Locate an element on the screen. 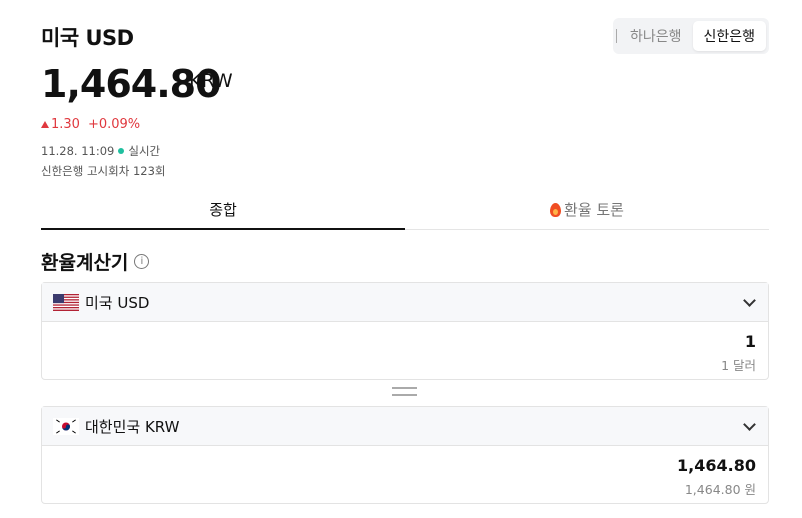  from-amount-area: 1 1 달러 is located at coordinates (405, 351).